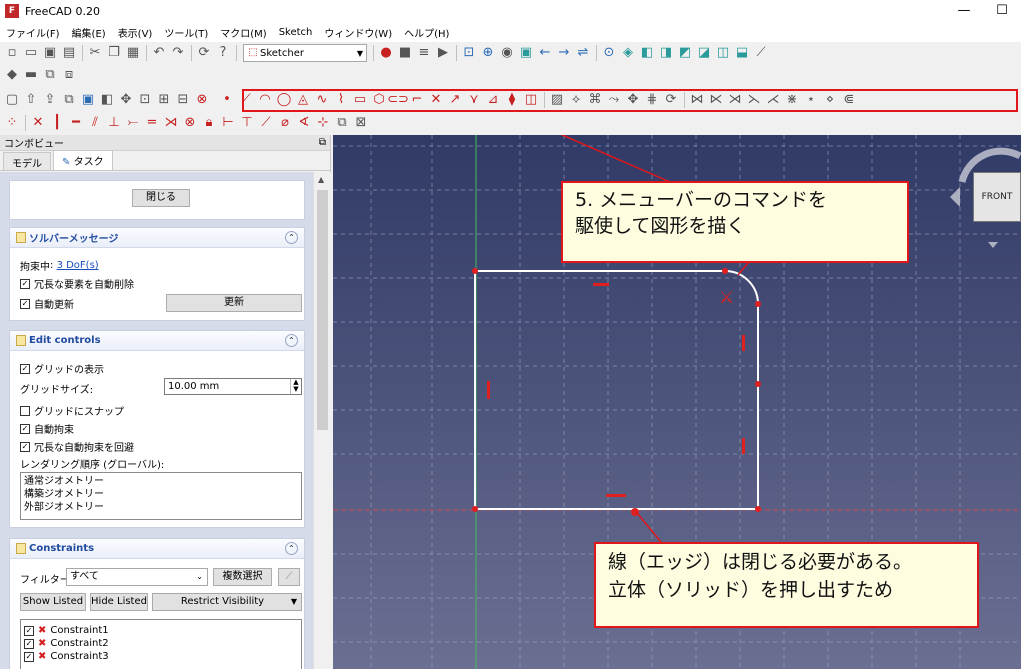 This screenshot has height=669, width=1021. Describe the element at coordinates (997, 197) in the screenshot. I see `nav-cube: FRONT` at that location.